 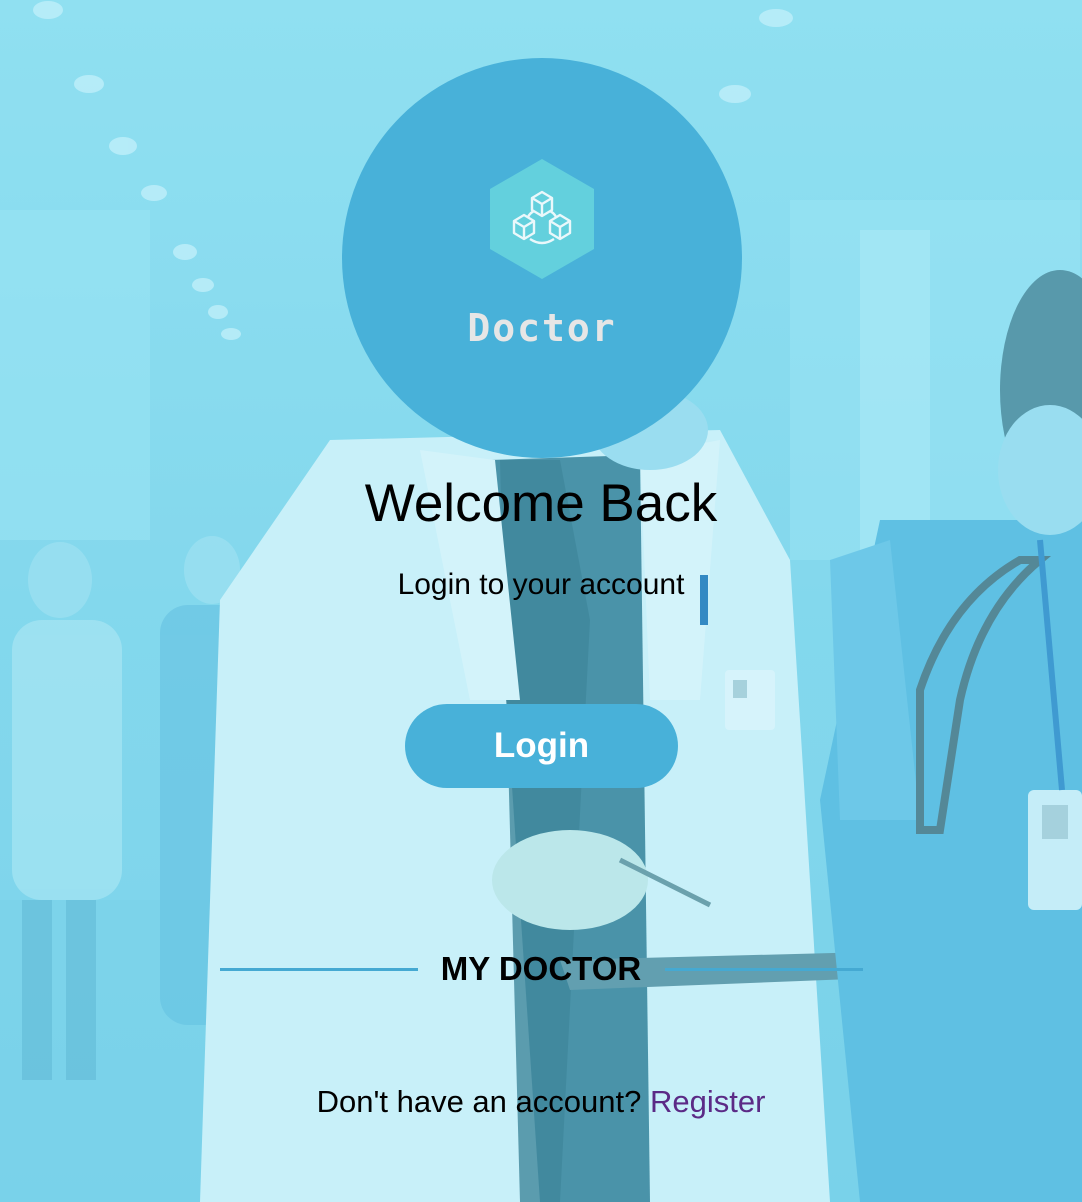 What do you see at coordinates (541, 584) in the screenshot?
I see `page-subtitle: Login to your account` at bounding box center [541, 584].